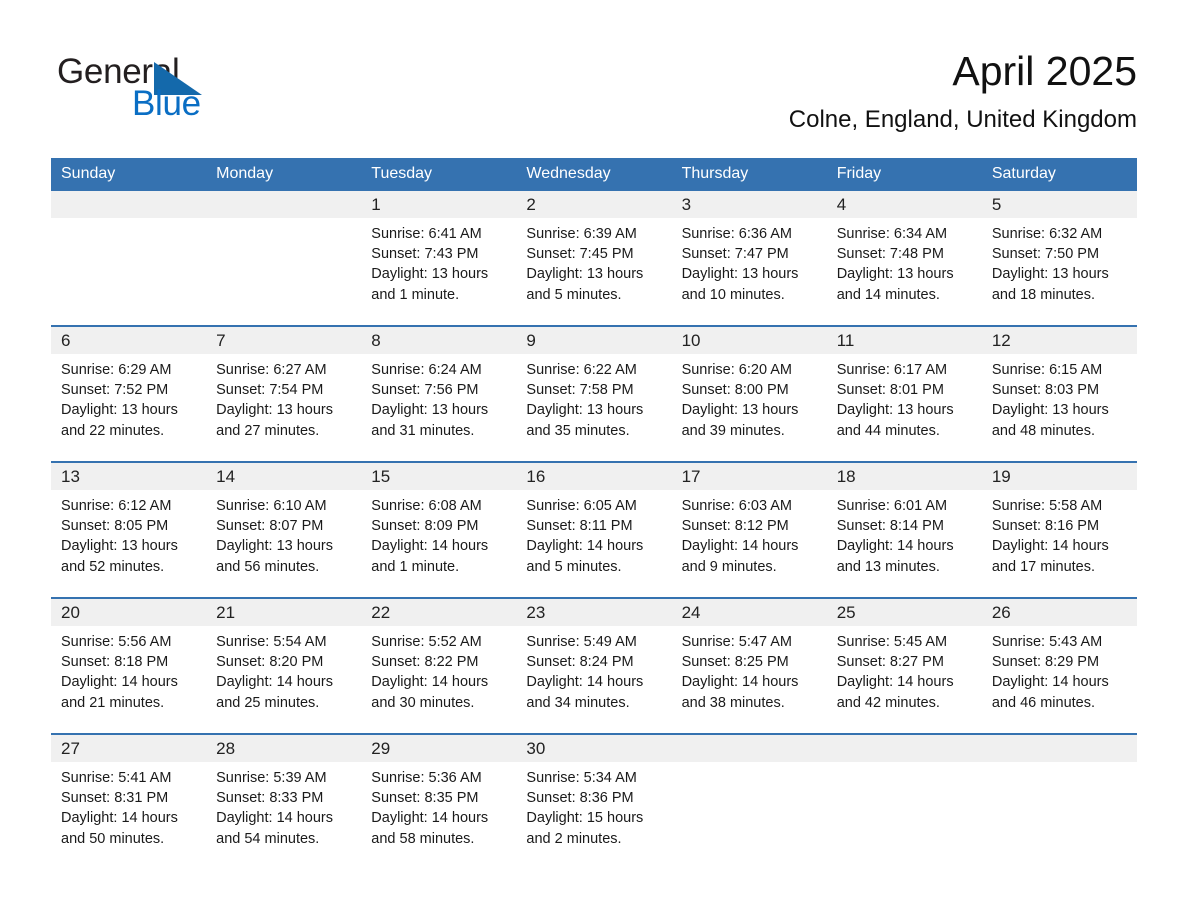  I want to click on sunset-text: Sunset: 8:27 PM, so click(890, 662).